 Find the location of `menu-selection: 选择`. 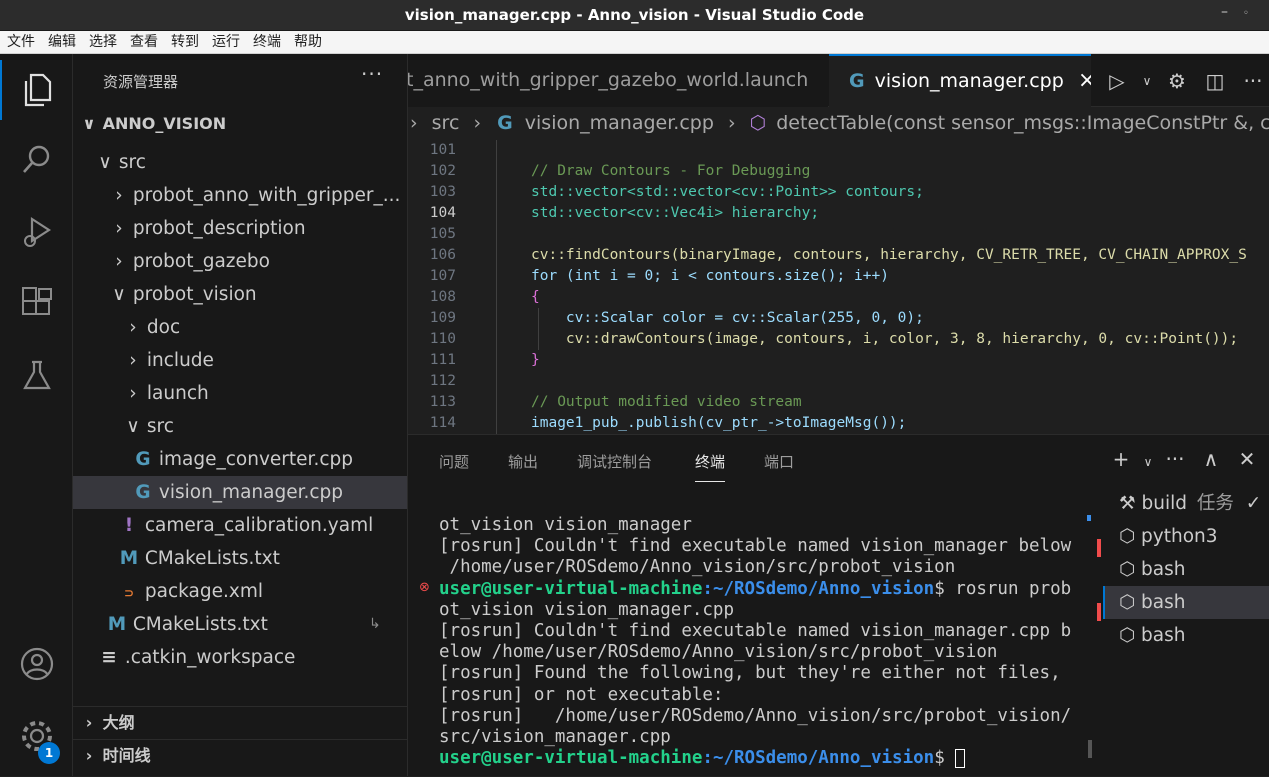

menu-selection: 选择 is located at coordinates (102, 41).